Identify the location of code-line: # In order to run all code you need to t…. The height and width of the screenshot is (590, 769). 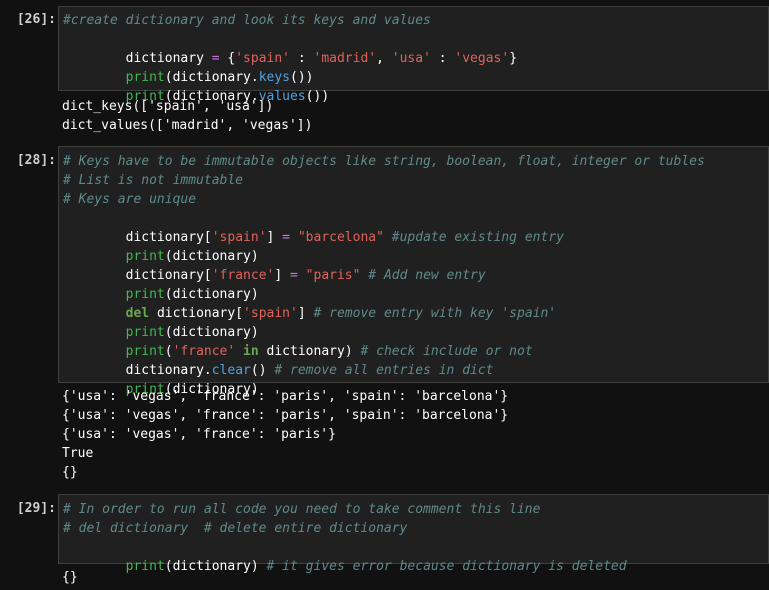
(302, 509).